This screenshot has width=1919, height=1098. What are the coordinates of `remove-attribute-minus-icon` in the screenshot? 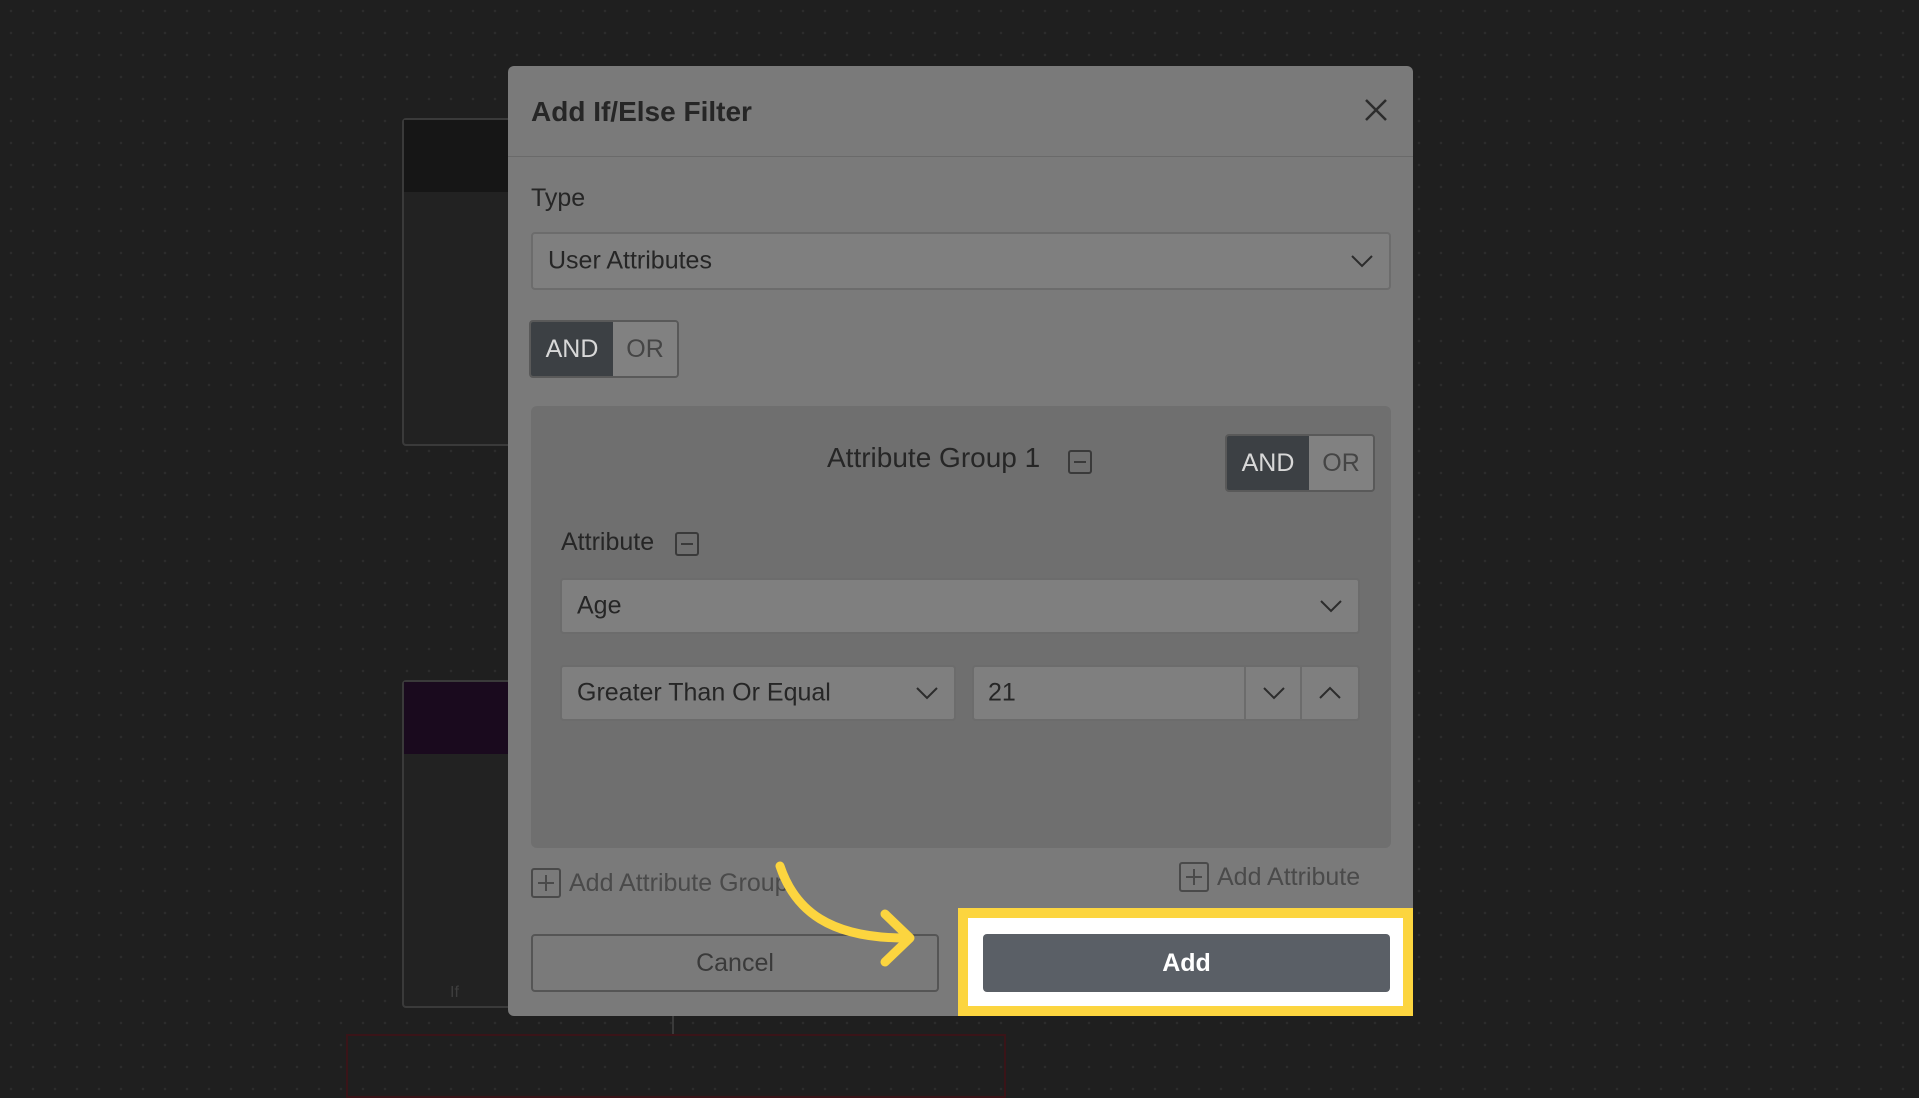 It's located at (687, 544).